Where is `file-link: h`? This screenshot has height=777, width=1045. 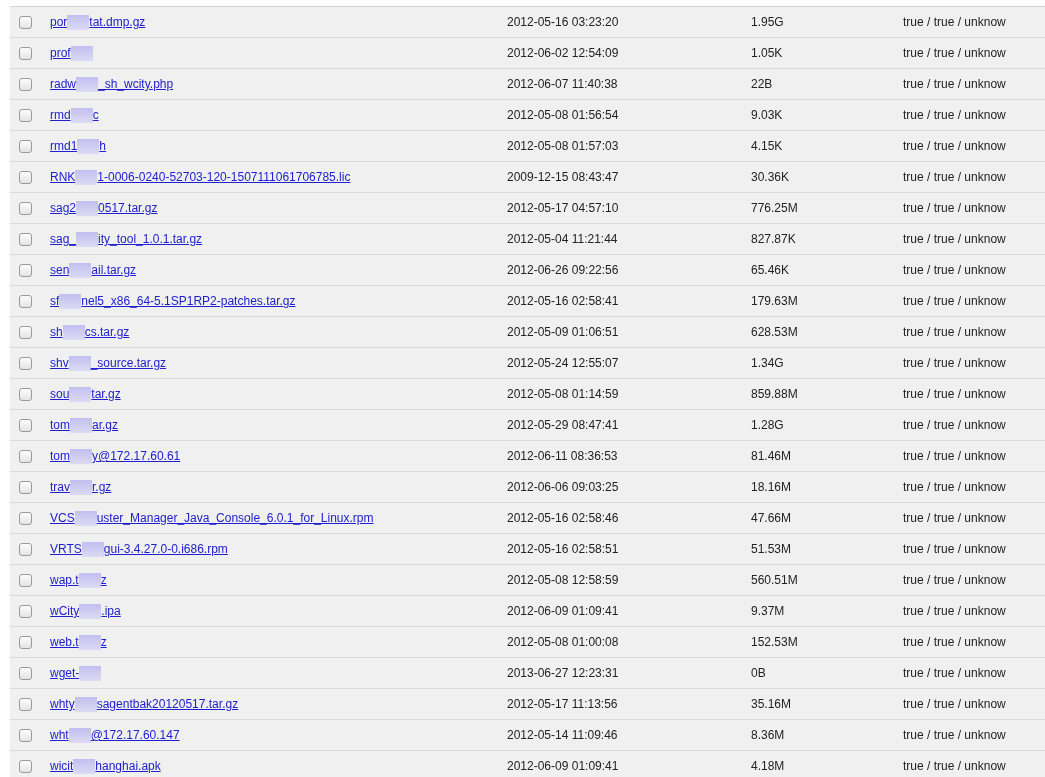 file-link: h is located at coordinates (103, 146).